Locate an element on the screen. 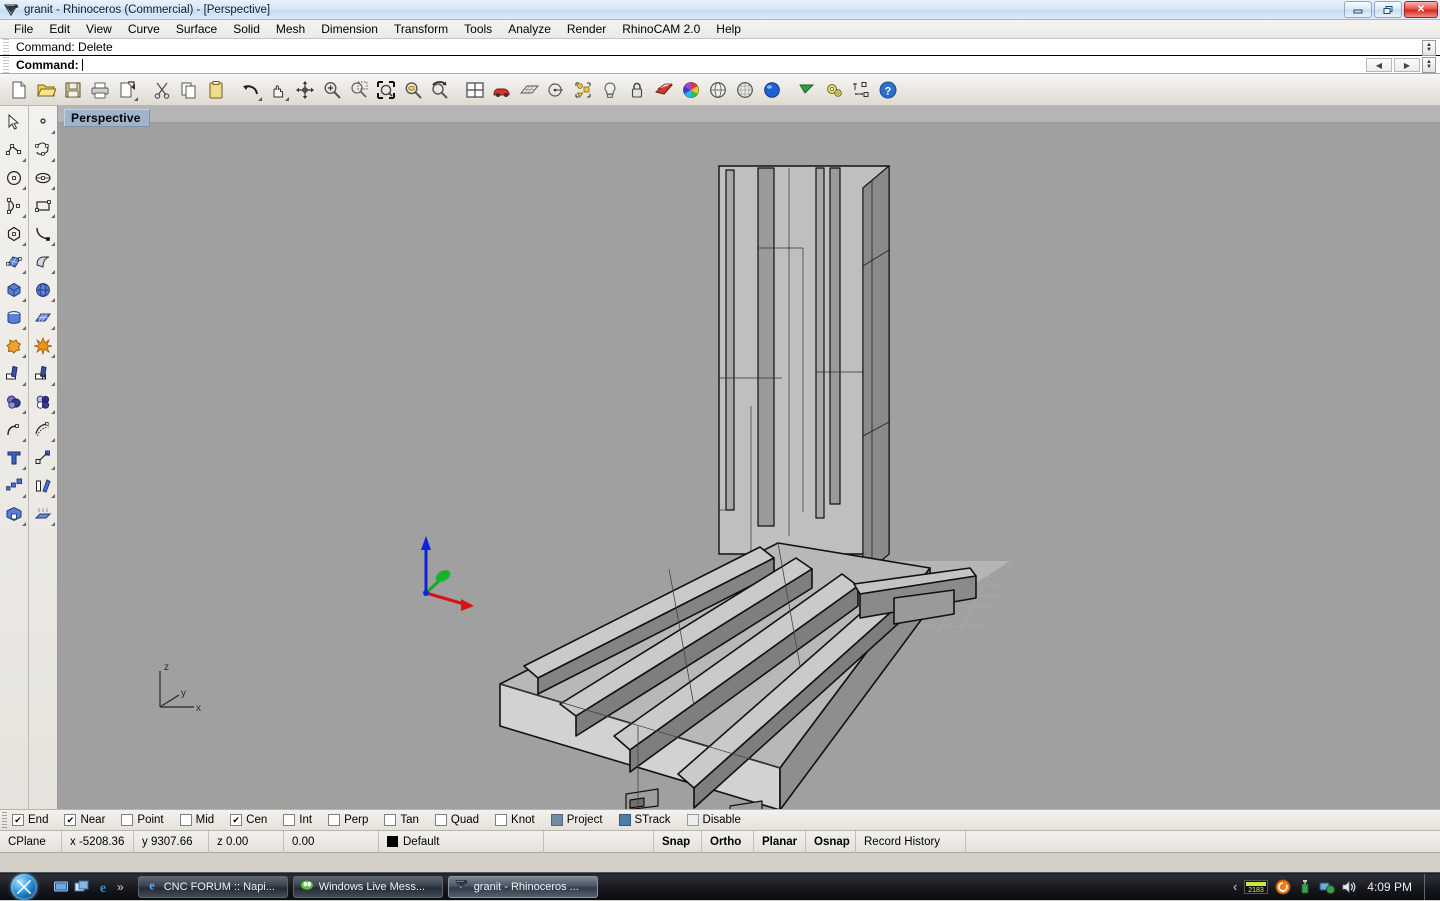 Image resolution: width=1440 pixels, height=901 pixels. zoom-extents-icon is located at coordinates (386, 90).